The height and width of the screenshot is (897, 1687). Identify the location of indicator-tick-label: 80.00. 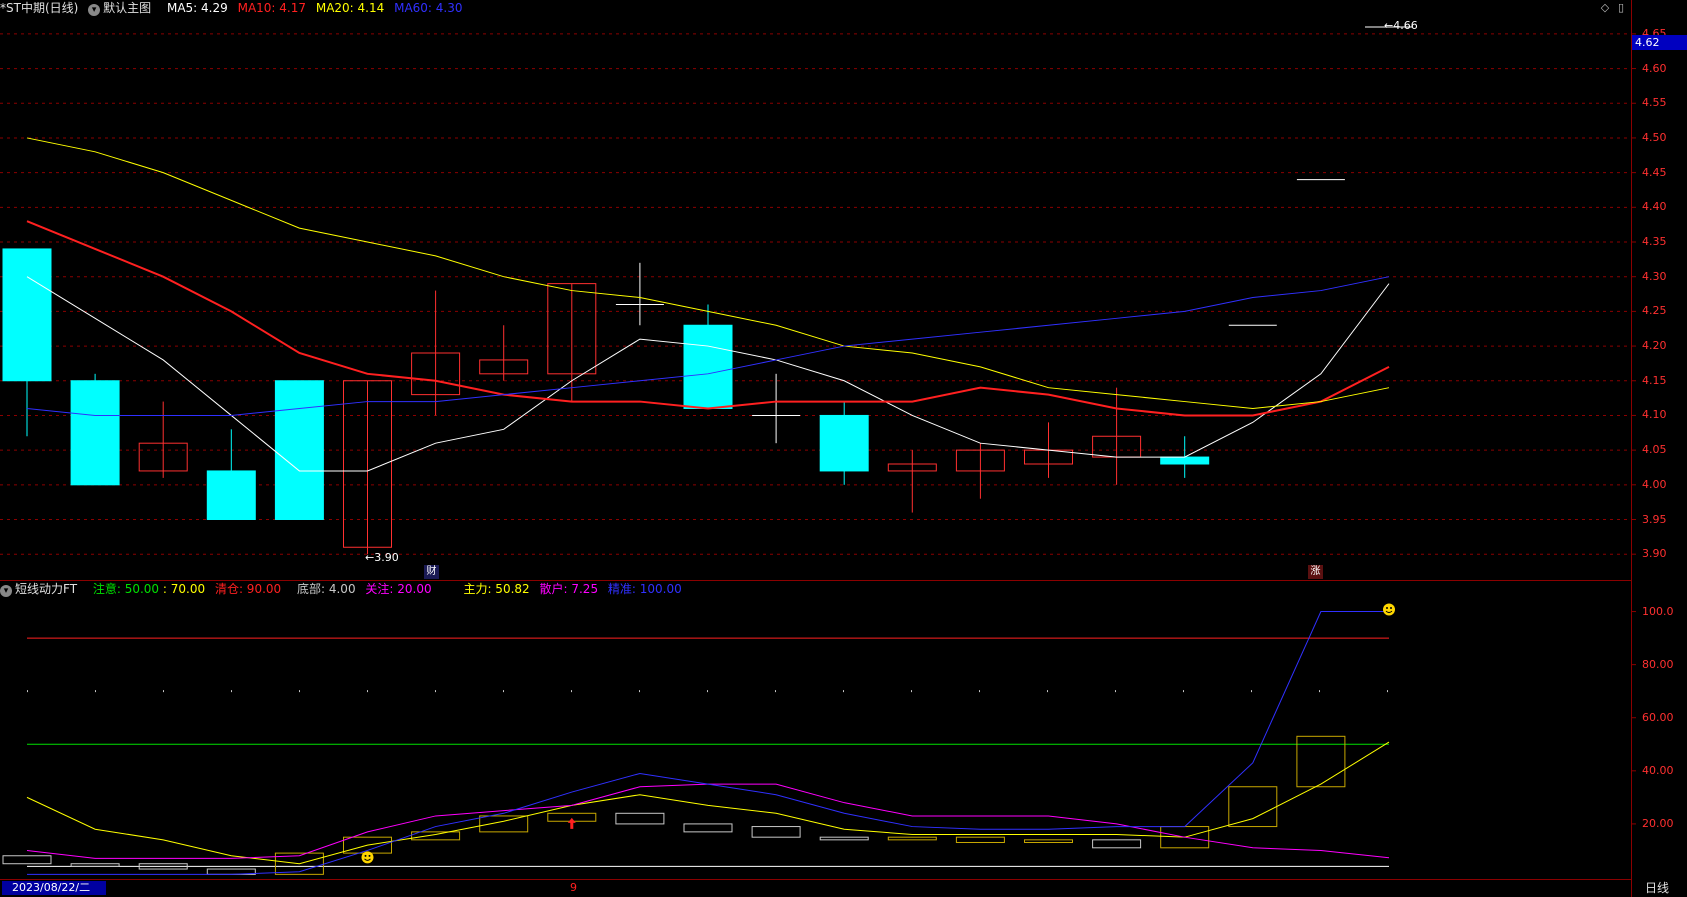
(1658, 664).